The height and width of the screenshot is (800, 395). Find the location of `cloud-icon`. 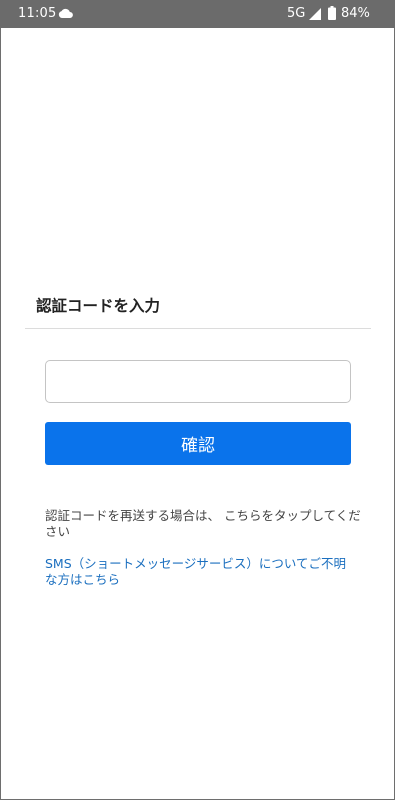

cloud-icon is located at coordinates (65, 13).